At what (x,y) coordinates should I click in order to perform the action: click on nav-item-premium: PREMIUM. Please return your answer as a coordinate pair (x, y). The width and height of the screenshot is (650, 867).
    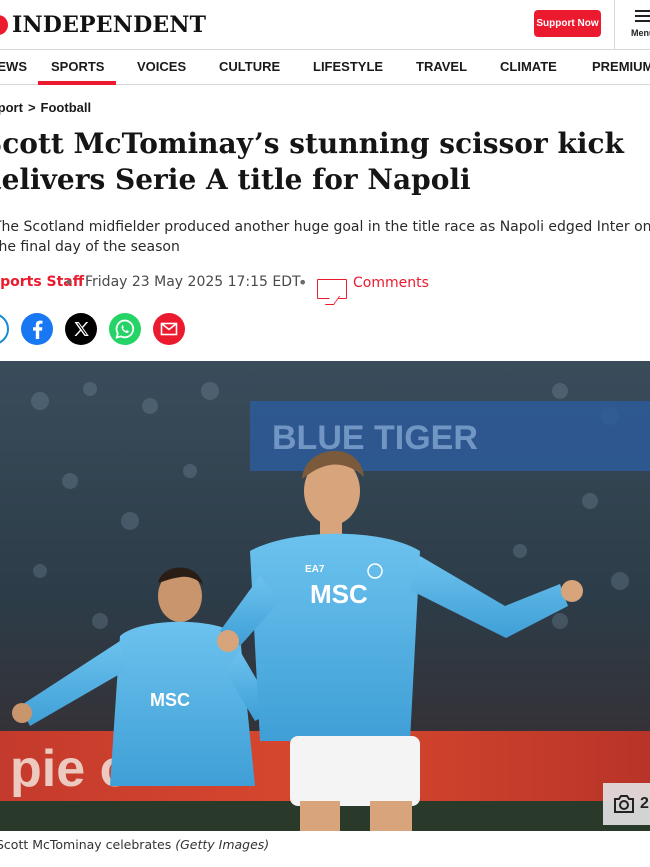
    Looking at the image, I should click on (621, 66).